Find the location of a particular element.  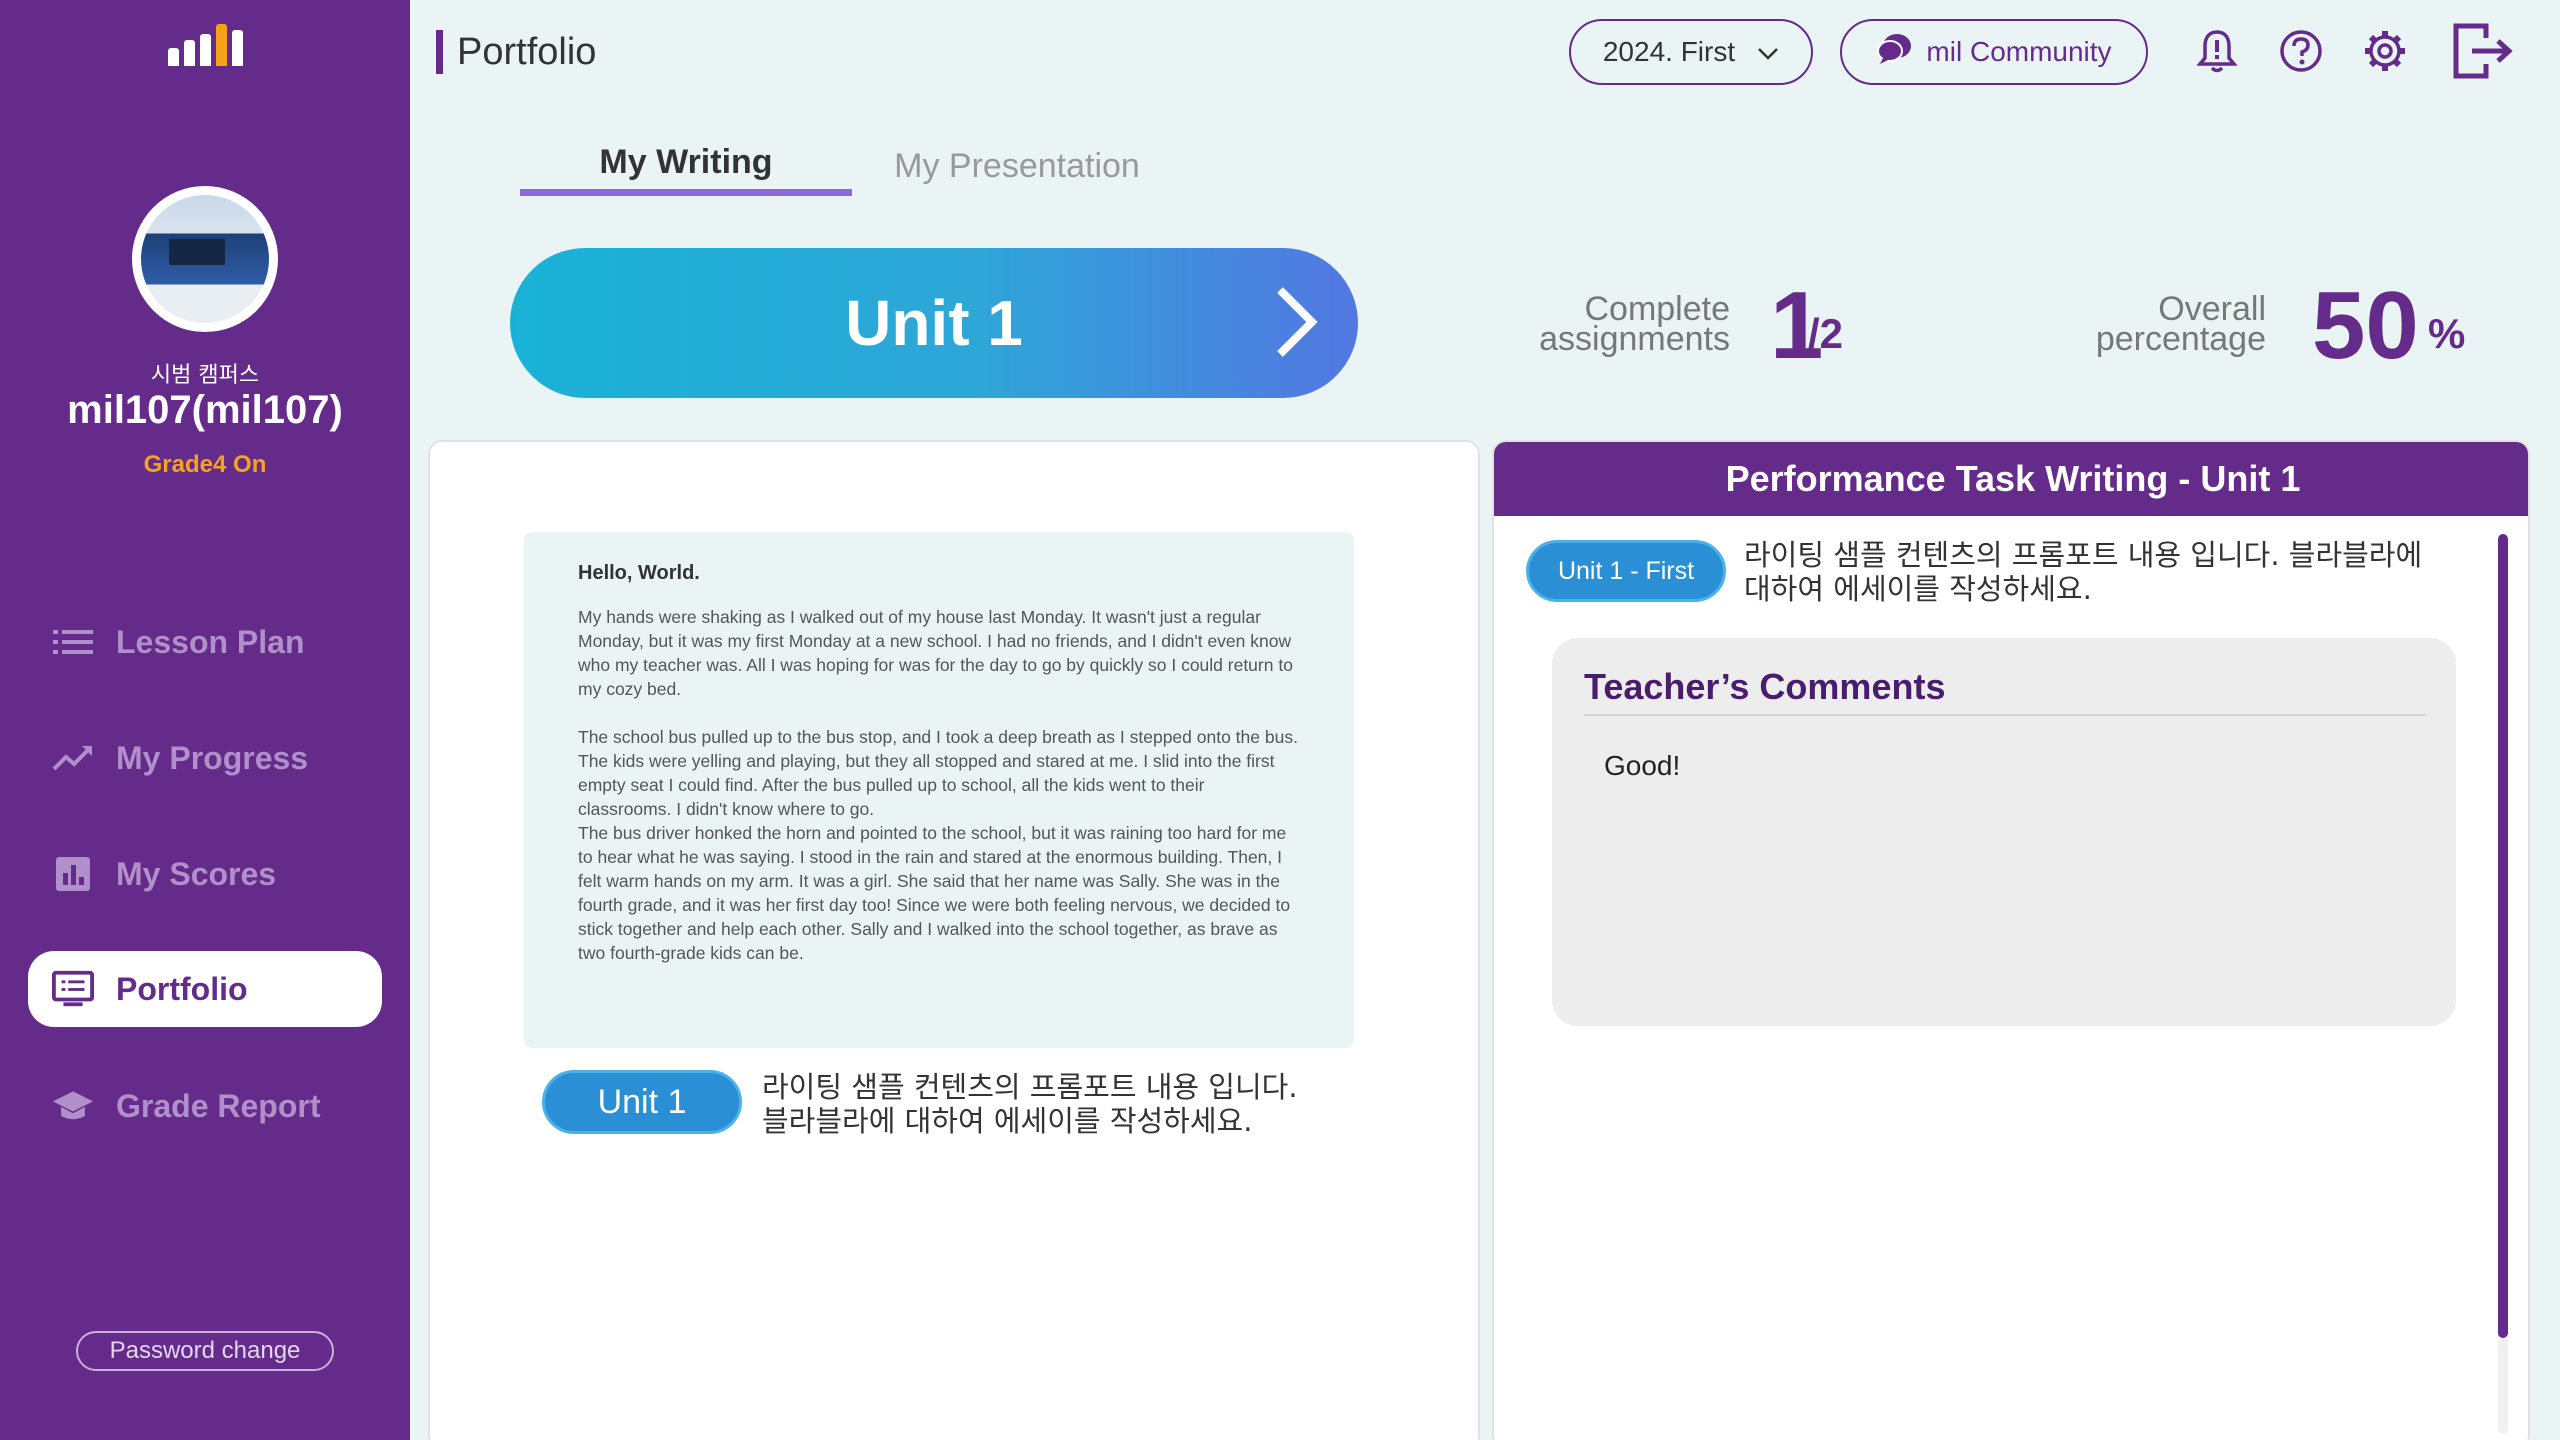

monitor-list-icon is located at coordinates (73, 989).